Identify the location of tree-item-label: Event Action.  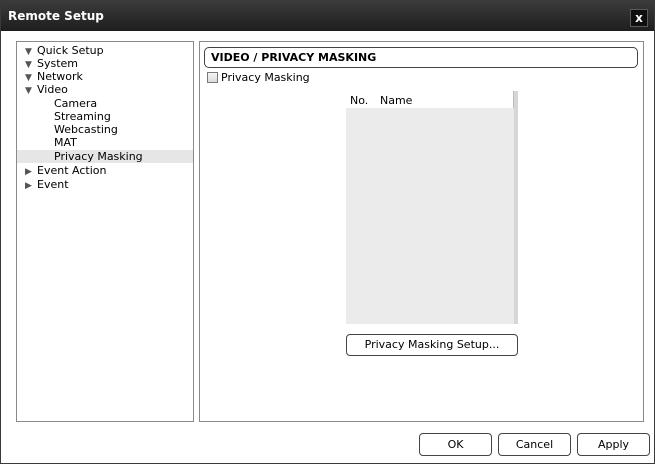
(72, 170).